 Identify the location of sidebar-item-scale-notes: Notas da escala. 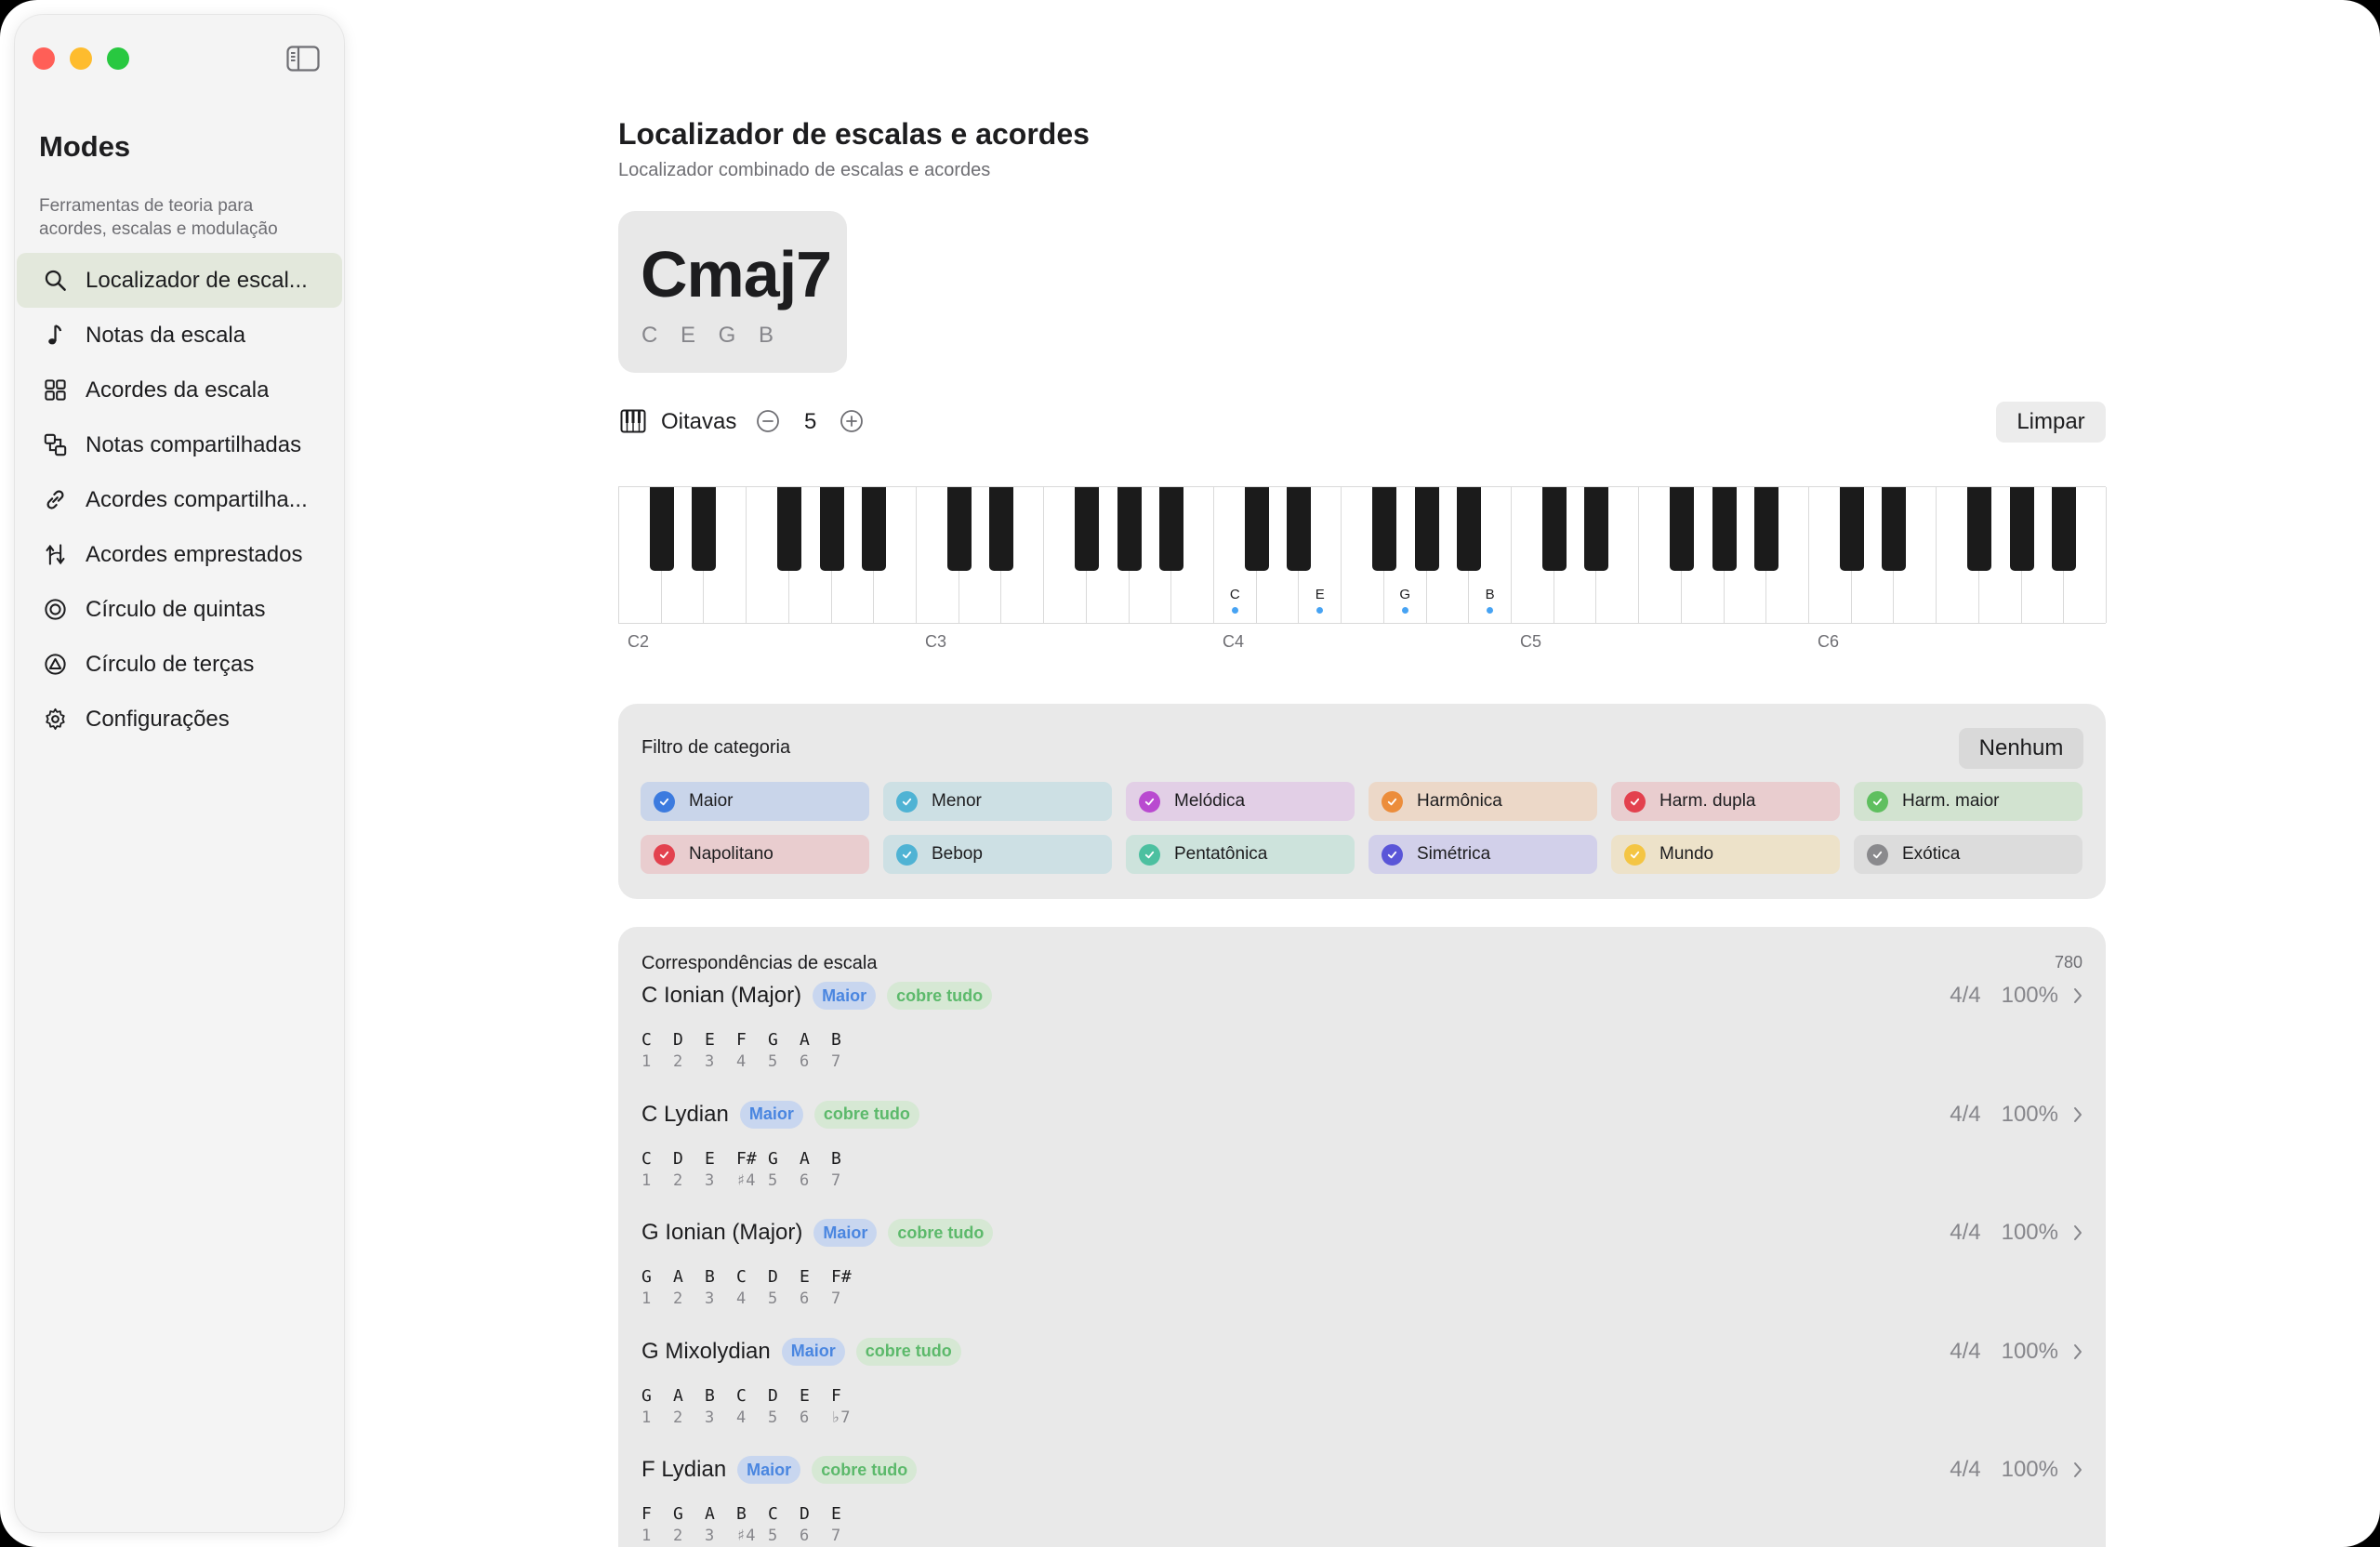
(179, 335).